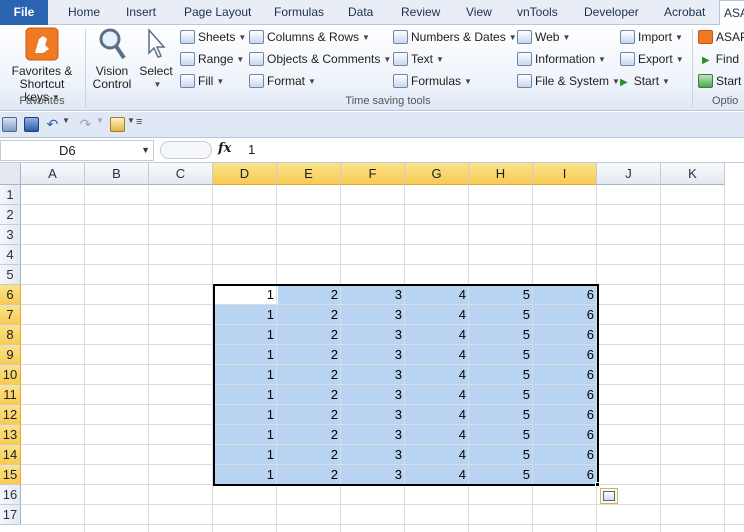  Describe the element at coordinates (282, 81) in the screenshot. I see `format-menu: Format ▼` at that location.